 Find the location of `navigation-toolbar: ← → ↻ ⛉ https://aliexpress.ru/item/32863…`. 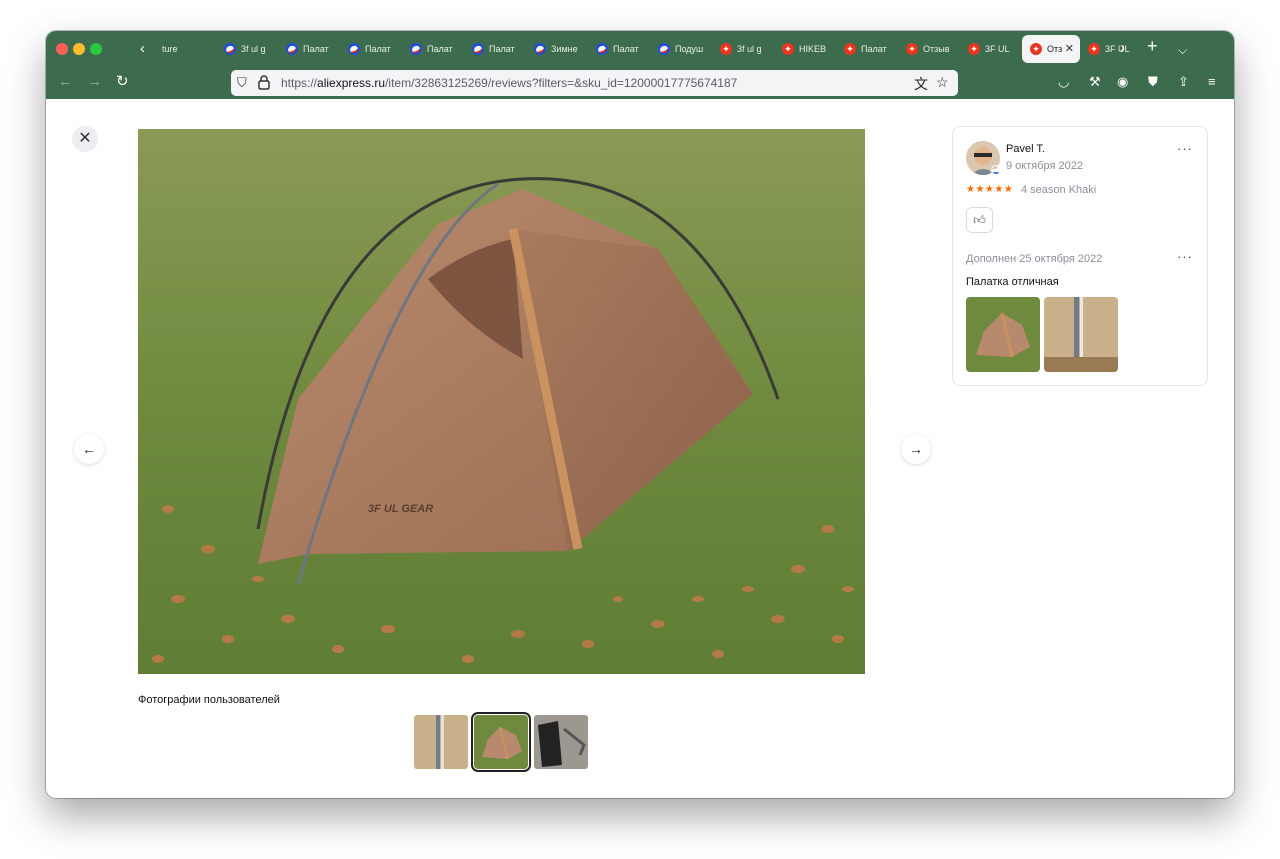

navigation-toolbar: ← → ↻ ⛉ https://aliexpress.ru/item/32863… is located at coordinates (640, 83).